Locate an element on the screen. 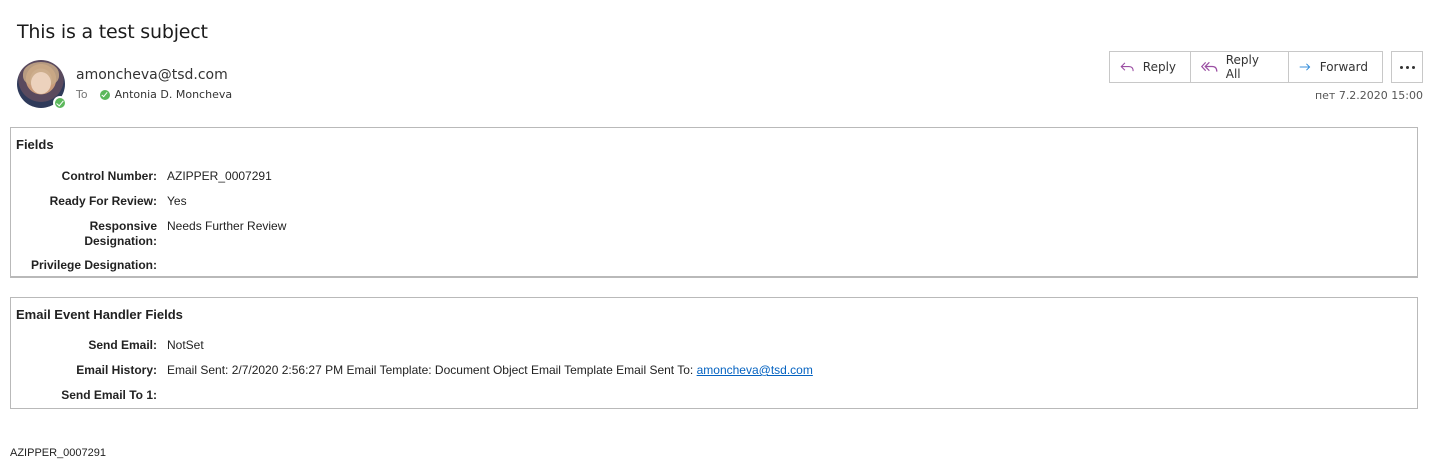 This screenshot has width=1435, height=468. email-history-link: amoncheva@tsd.com is located at coordinates (755, 370).